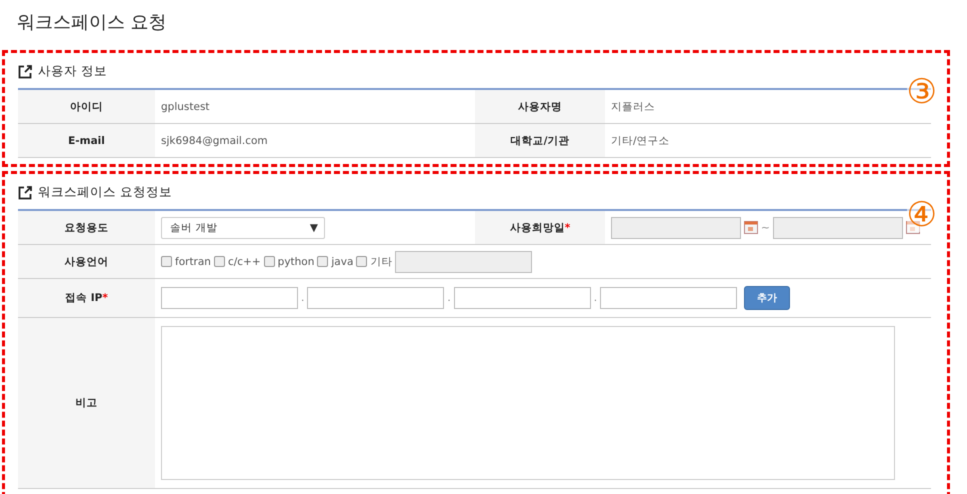  I want to click on page-title: 워크스페이스 요청, so click(92, 22).